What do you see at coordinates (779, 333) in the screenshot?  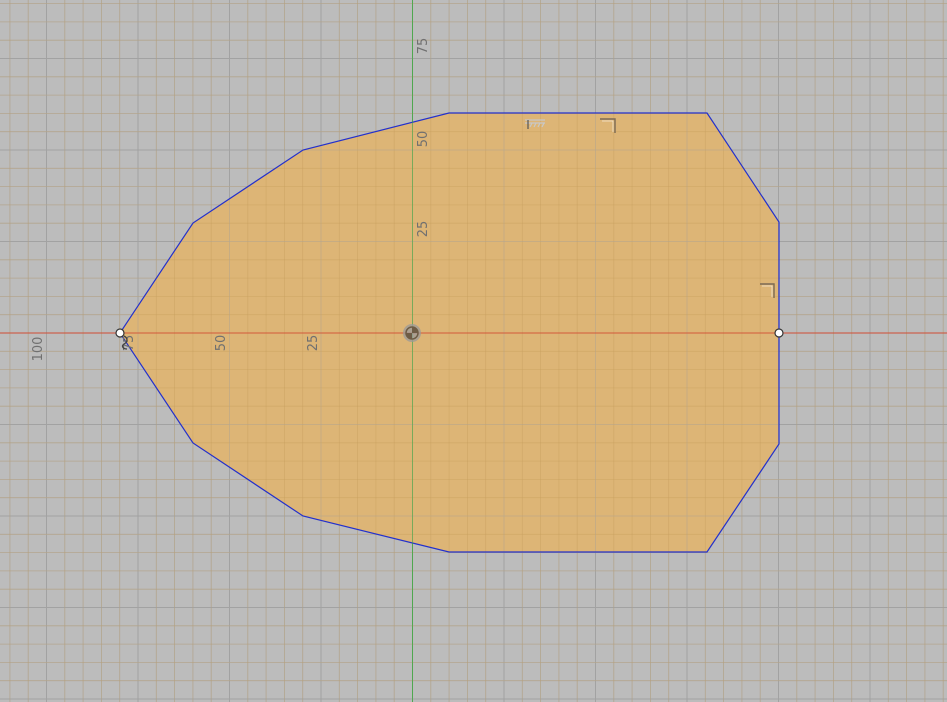 I see `sketch-point-right` at bounding box center [779, 333].